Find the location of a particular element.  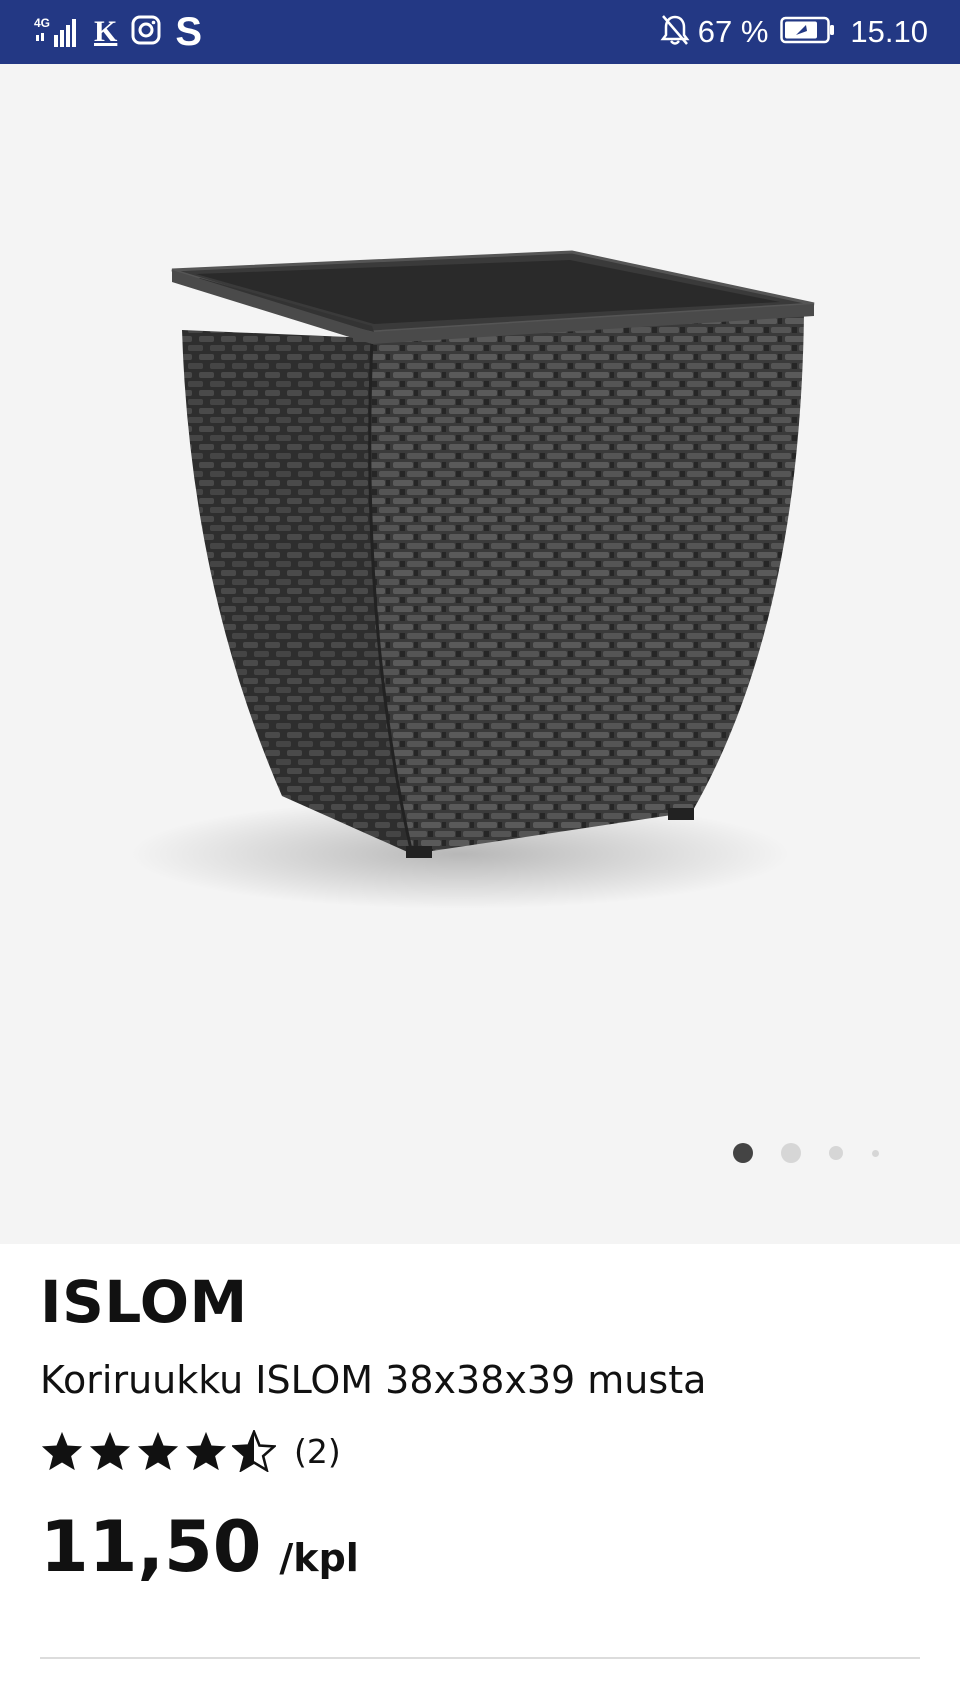

status-bar-left: 4G K S is located at coordinates (118, 32).